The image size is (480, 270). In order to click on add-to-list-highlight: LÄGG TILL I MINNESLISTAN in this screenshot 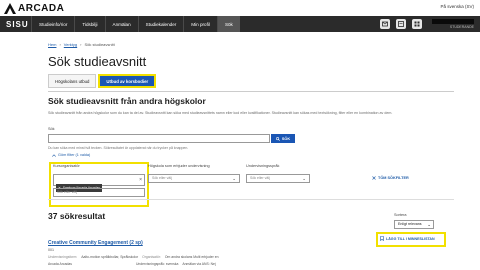, I will do `click(411, 239)`.